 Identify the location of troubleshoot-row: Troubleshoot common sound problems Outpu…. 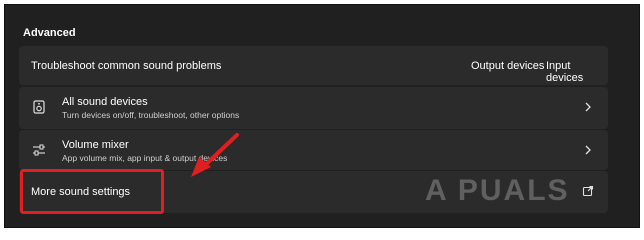
(313, 65).